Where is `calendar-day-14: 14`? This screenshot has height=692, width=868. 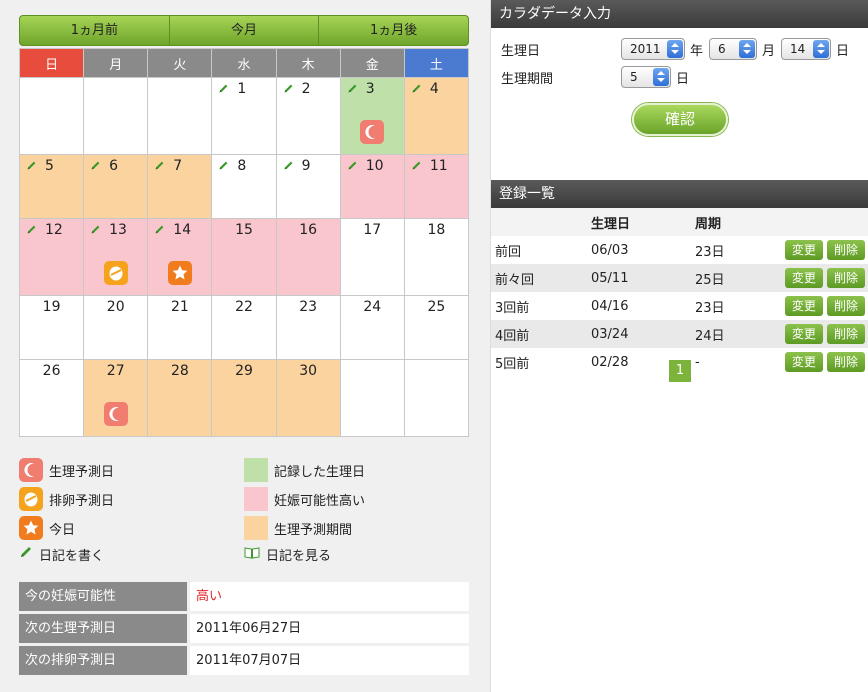
calendar-day-14: 14 is located at coordinates (180, 257).